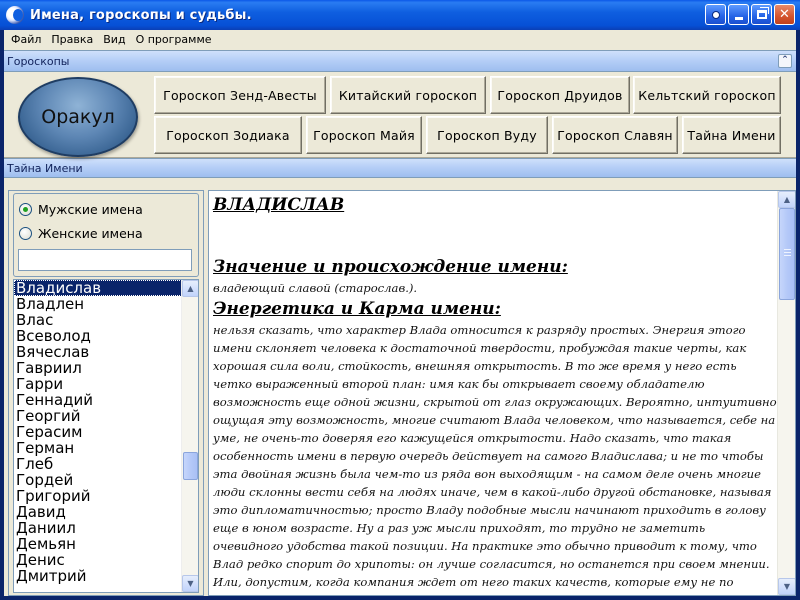 The height and width of the screenshot is (600, 800). What do you see at coordinates (25, 209) in the screenshot?
I see `male-names-radio` at bounding box center [25, 209].